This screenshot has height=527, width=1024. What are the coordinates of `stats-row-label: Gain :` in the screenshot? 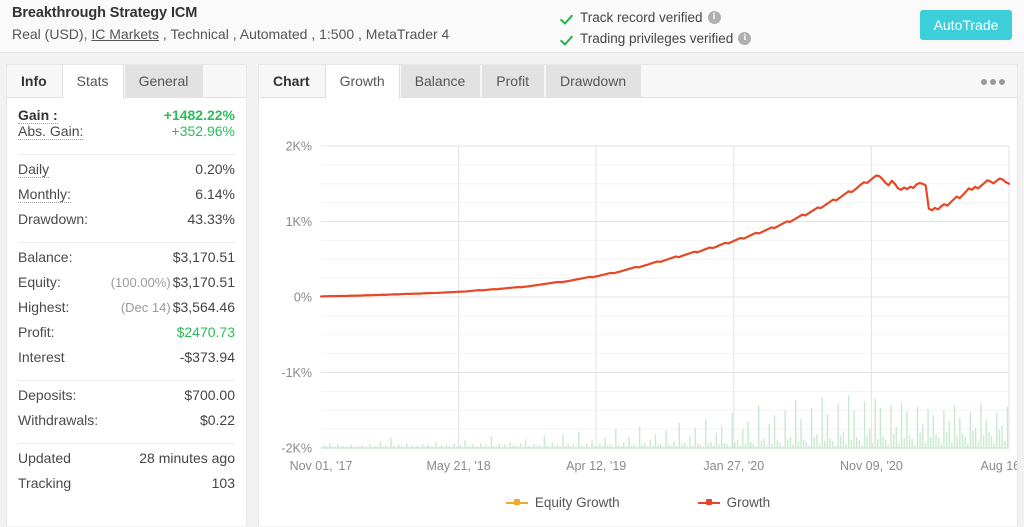 It's located at (38, 115).